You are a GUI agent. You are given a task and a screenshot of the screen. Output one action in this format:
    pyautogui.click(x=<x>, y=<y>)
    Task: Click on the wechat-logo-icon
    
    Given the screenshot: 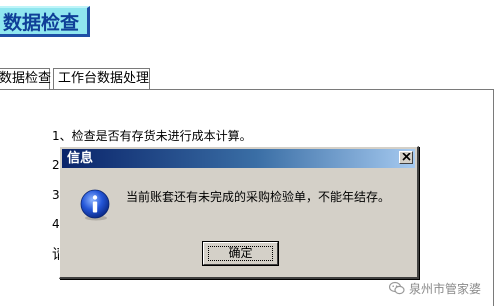 What is the action you would take?
    pyautogui.click(x=397, y=288)
    